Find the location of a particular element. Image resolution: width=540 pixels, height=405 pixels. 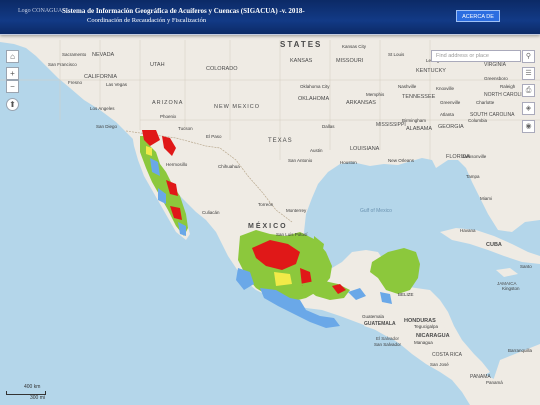

city-new-orleans: New Orleans is located at coordinates (401, 160).